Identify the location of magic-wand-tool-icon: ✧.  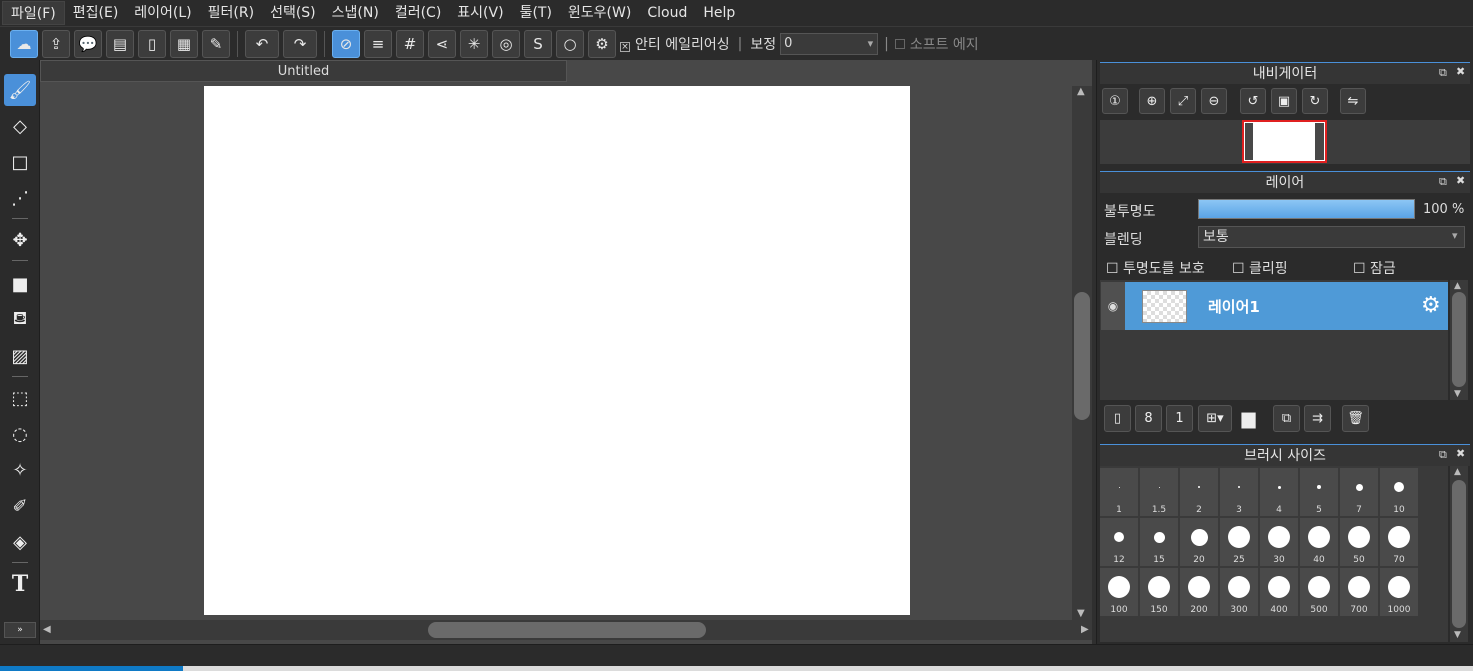
(20, 470).